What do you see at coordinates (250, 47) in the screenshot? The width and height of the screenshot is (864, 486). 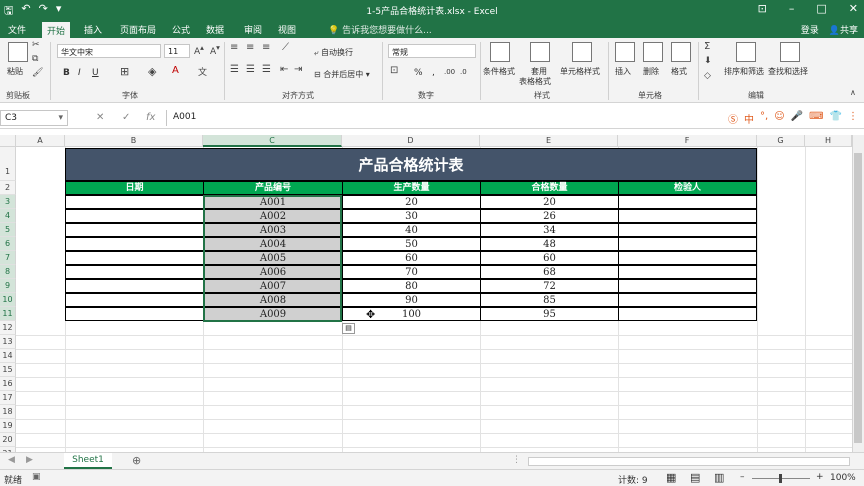 I see `align-middle-icon: ≡` at bounding box center [250, 47].